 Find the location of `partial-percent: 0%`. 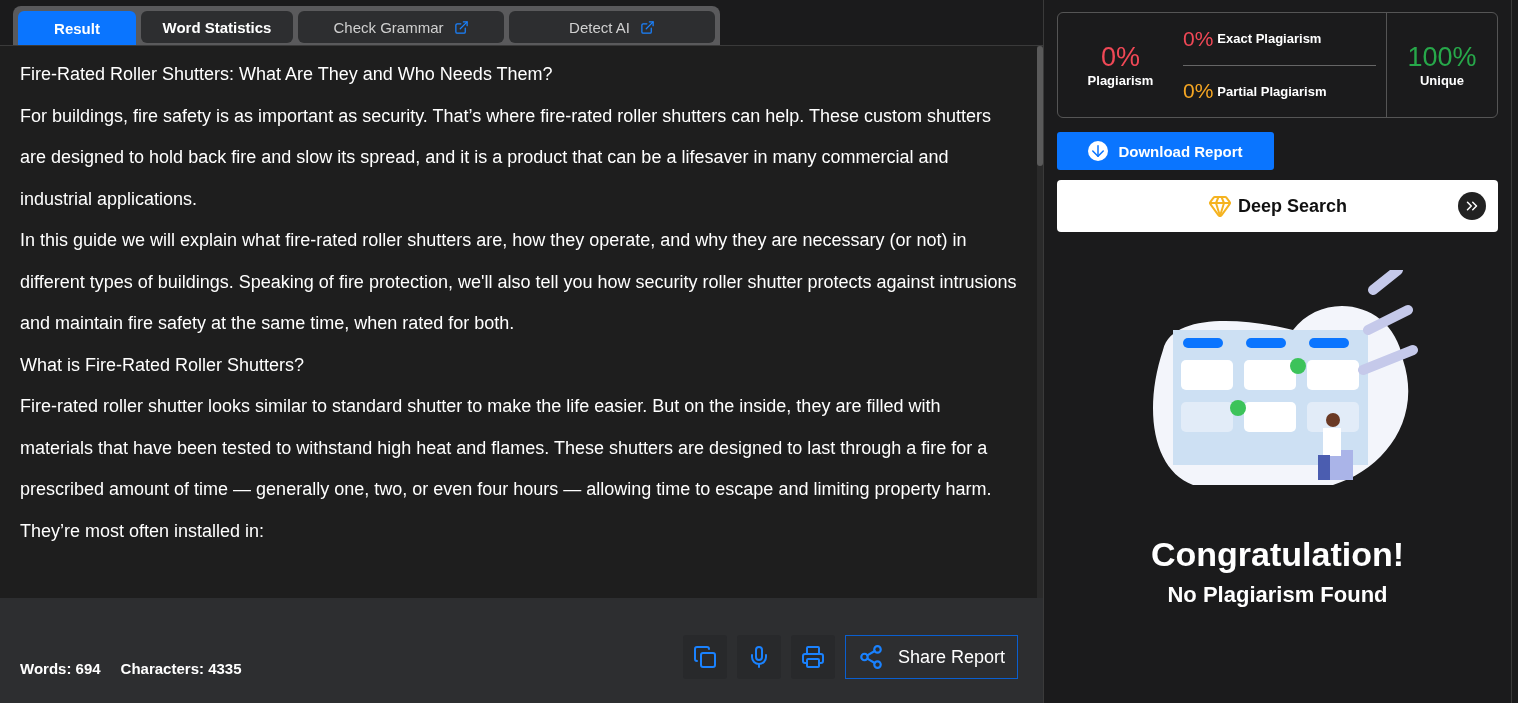

partial-percent: 0% is located at coordinates (1198, 91).